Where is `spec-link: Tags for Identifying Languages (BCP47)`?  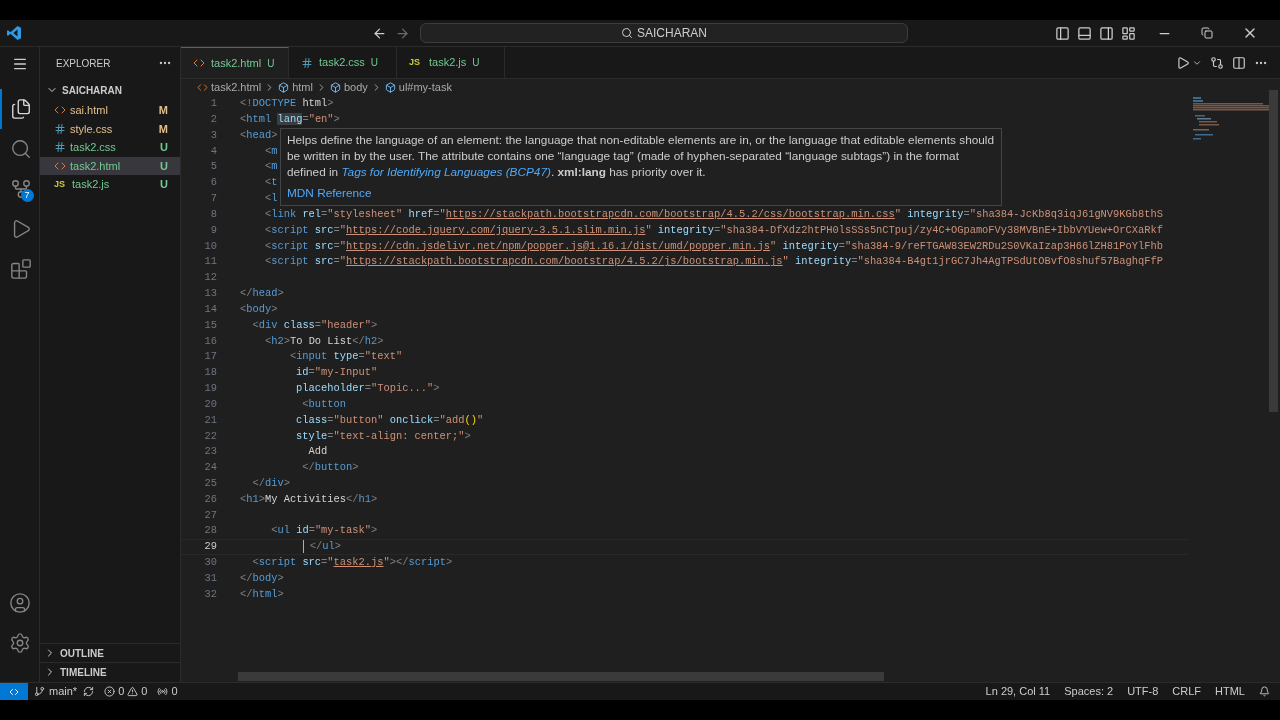 spec-link: Tags for Identifying Languages (BCP47) is located at coordinates (446, 172).